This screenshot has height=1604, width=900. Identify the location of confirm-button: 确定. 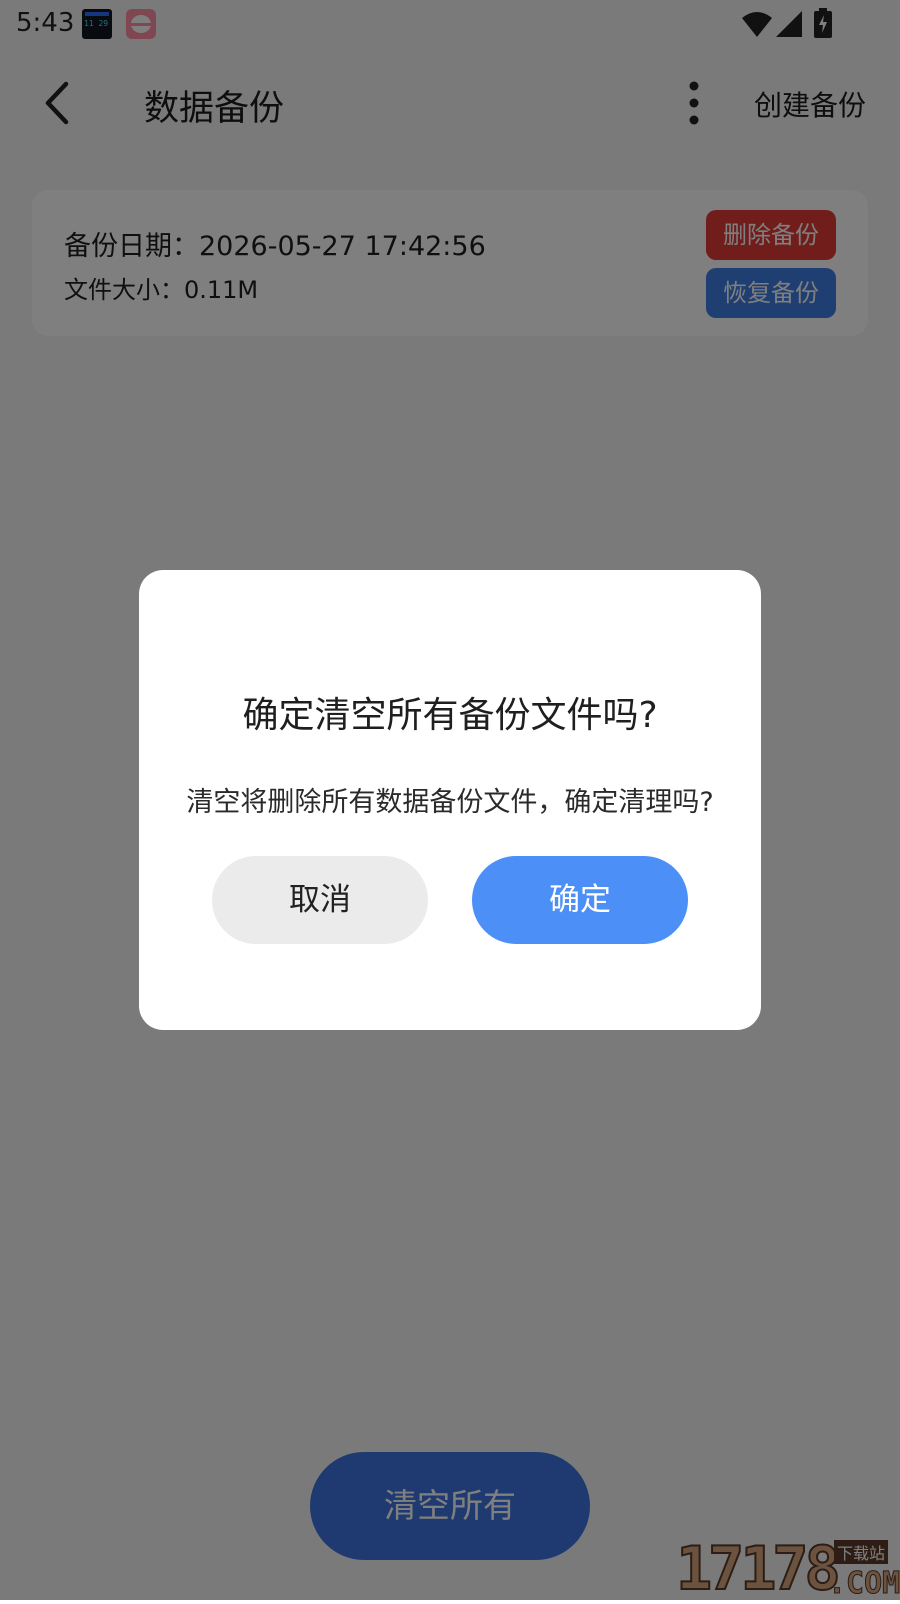
(580, 900).